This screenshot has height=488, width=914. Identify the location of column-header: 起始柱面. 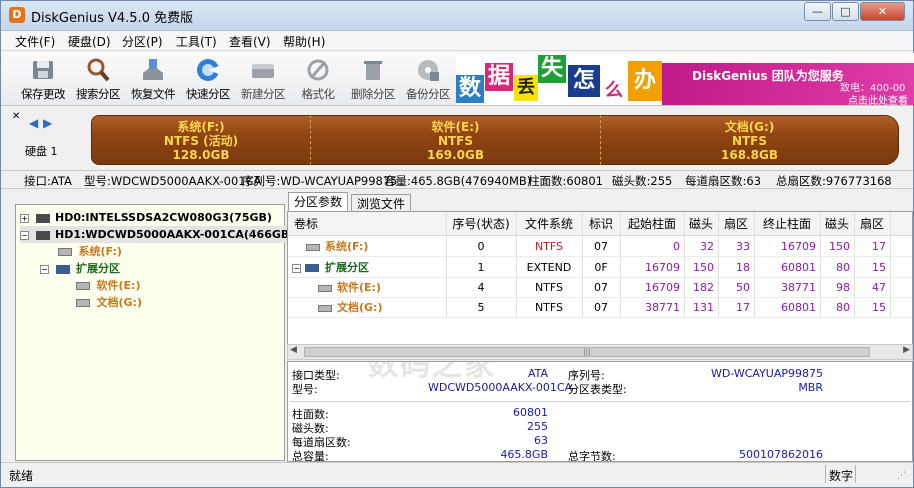
(652, 224).